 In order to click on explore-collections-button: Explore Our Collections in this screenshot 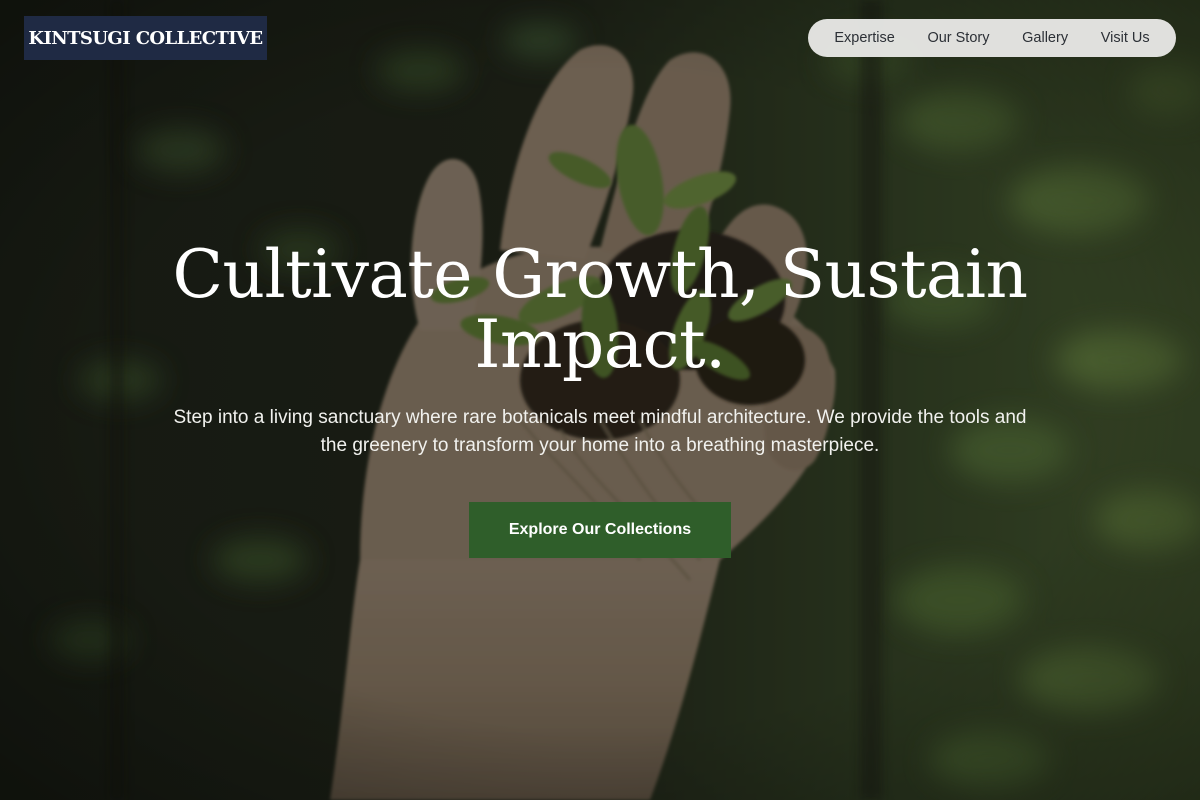, I will do `click(600, 530)`.